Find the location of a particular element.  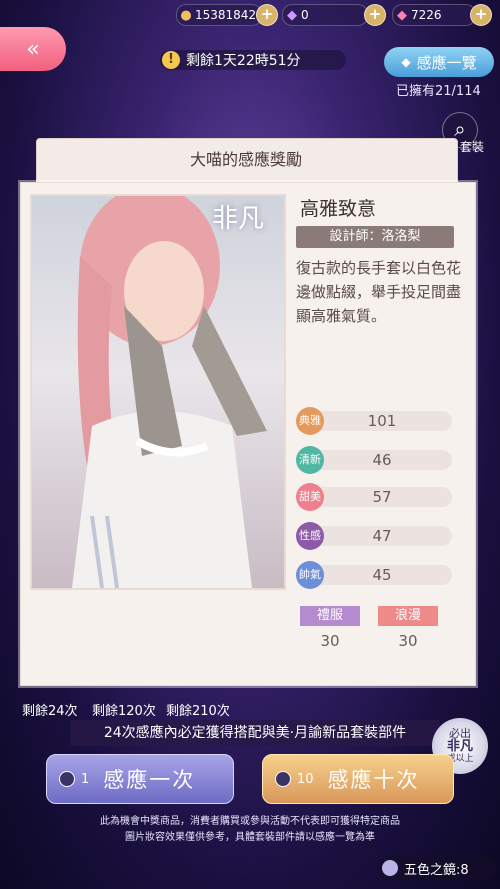

event-timer: ! 剩餘1天22時51分 is located at coordinates (253, 60).